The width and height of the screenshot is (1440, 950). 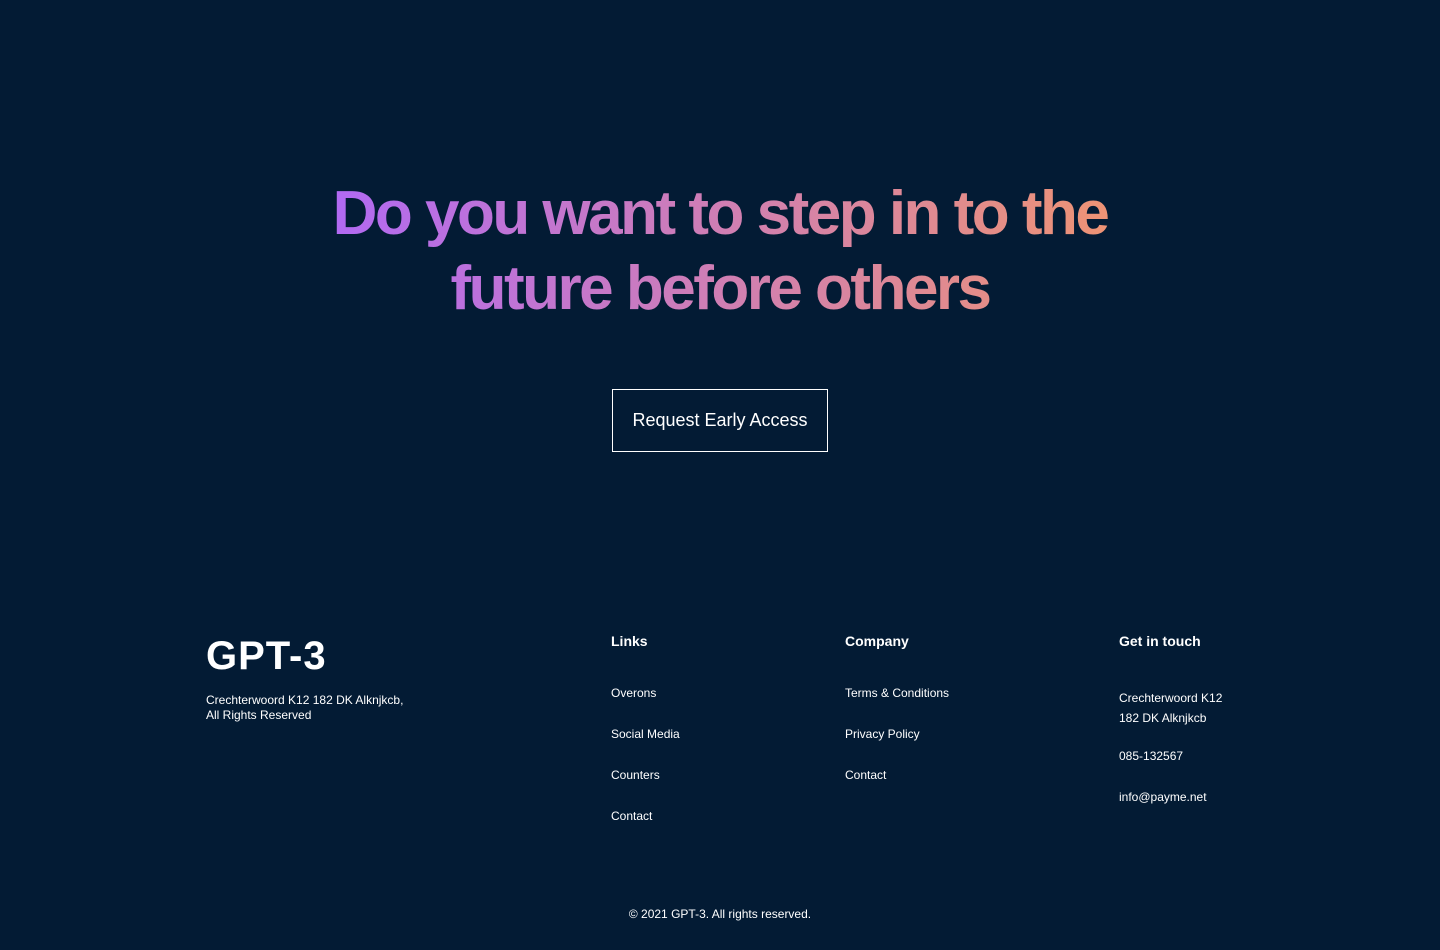 What do you see at coordinates (1171, 708) in the screenshot?
I see `footer-contact-address: Crechterwoord K12 182 DK Alknjkcb` at bounding box center [1171, 708].